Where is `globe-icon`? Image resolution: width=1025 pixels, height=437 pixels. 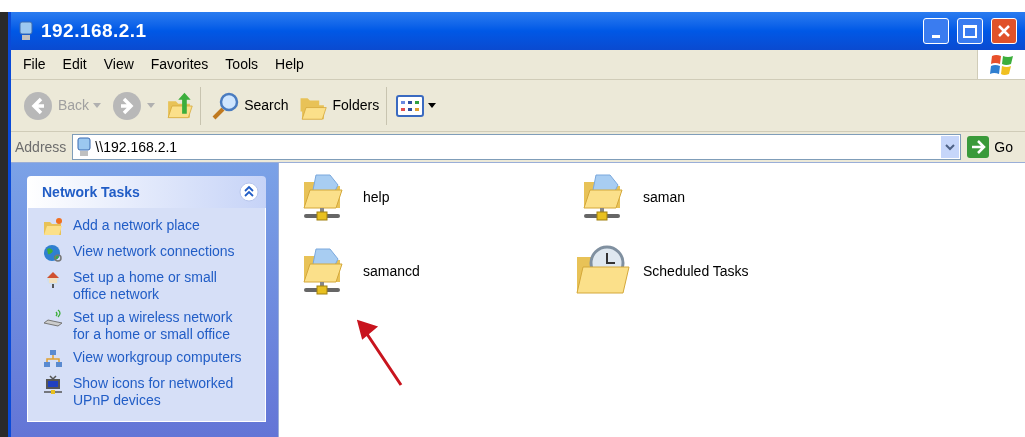
globe-icon is located at coordinates (53, 253).